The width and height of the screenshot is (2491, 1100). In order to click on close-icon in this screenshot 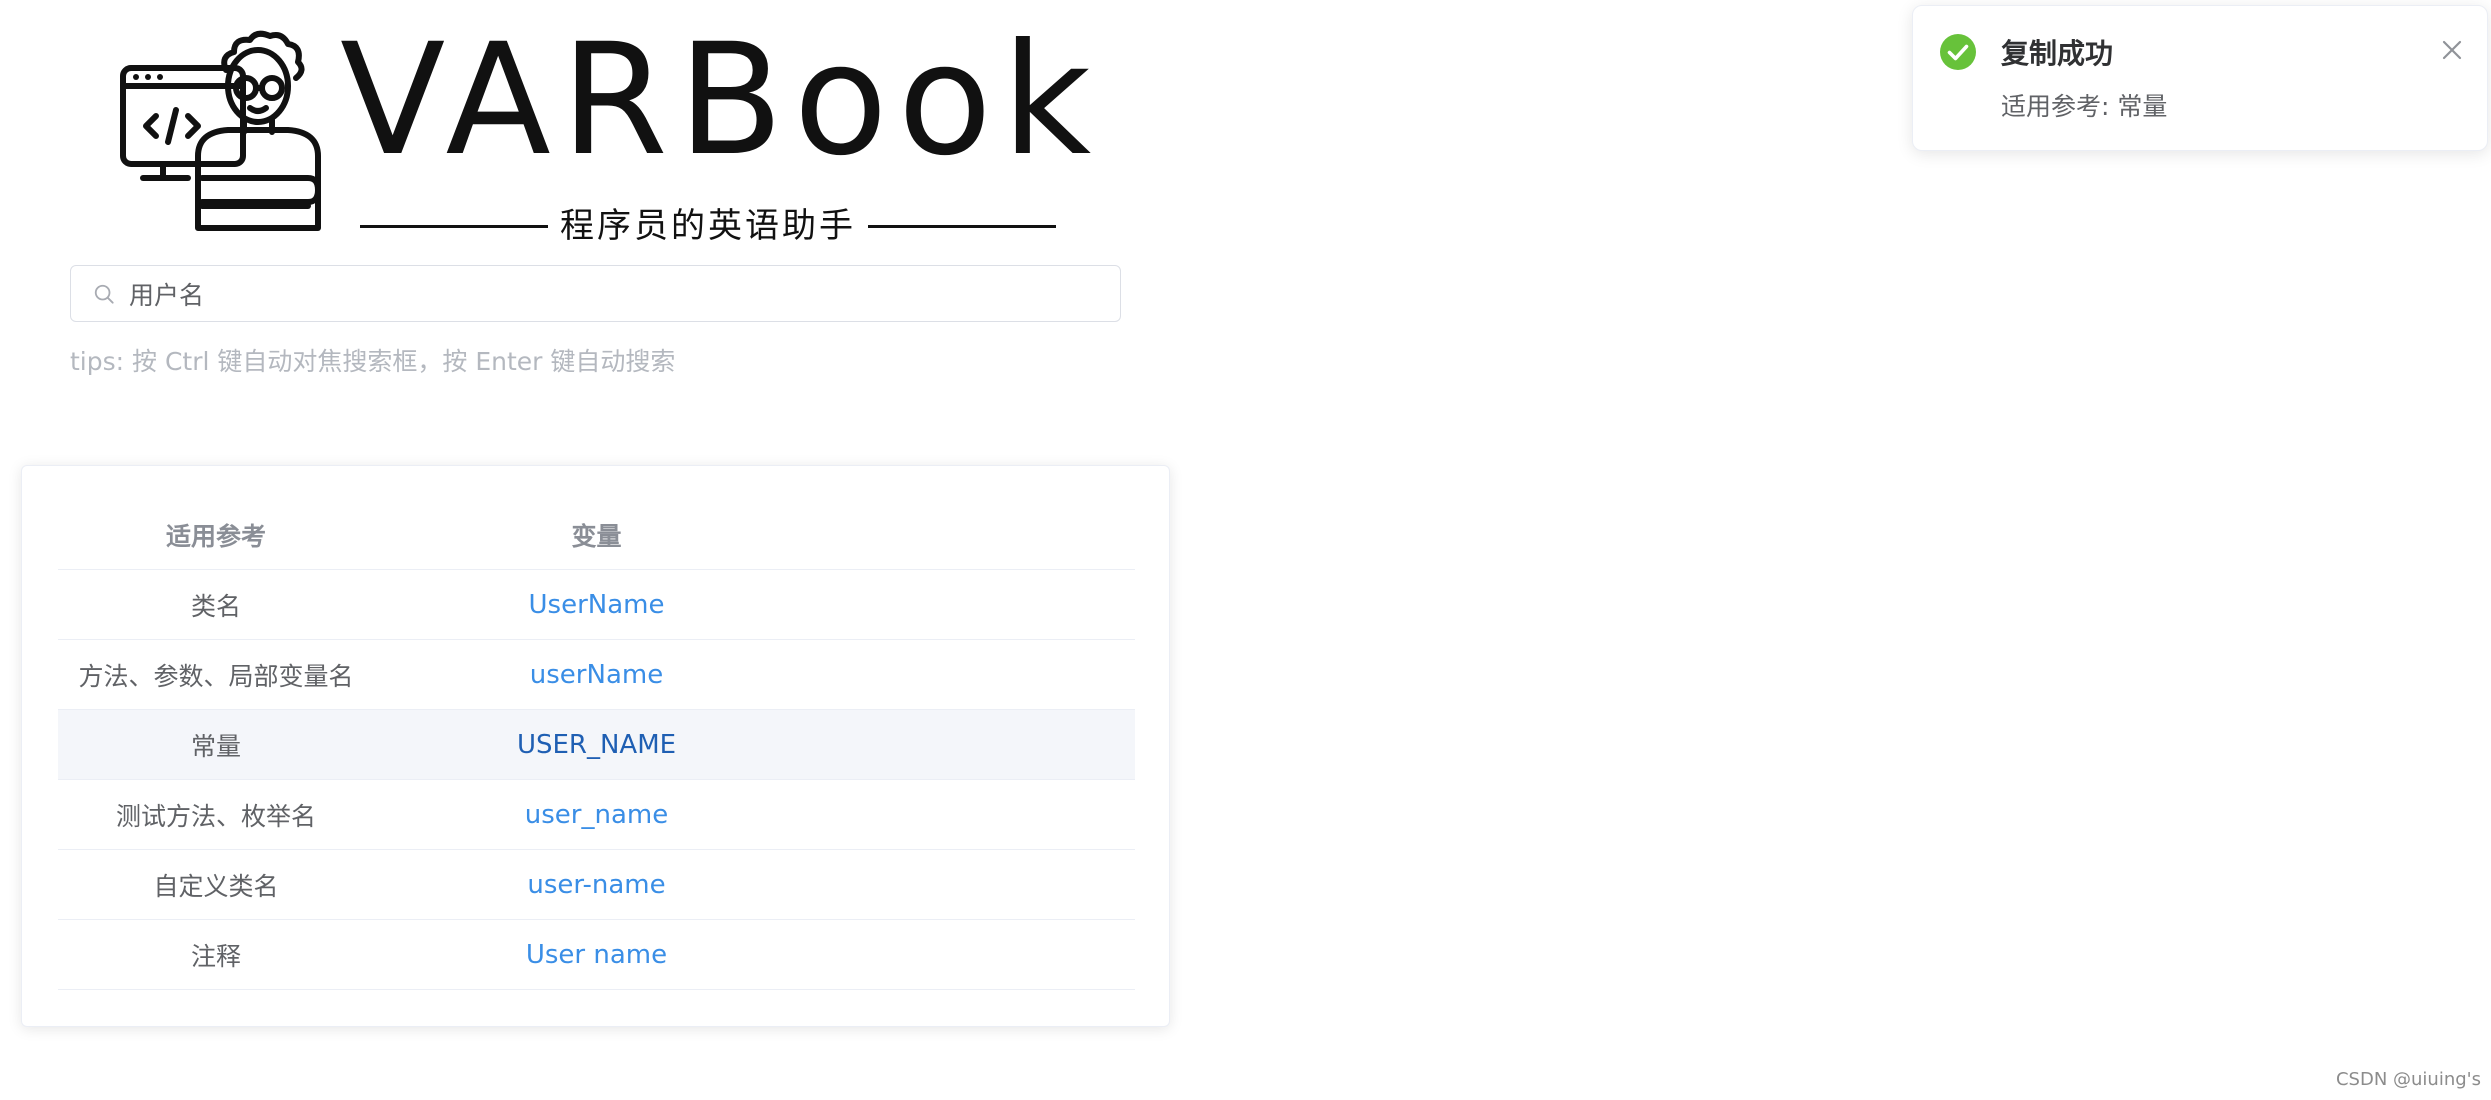, I will do `click(2452, 50)`.